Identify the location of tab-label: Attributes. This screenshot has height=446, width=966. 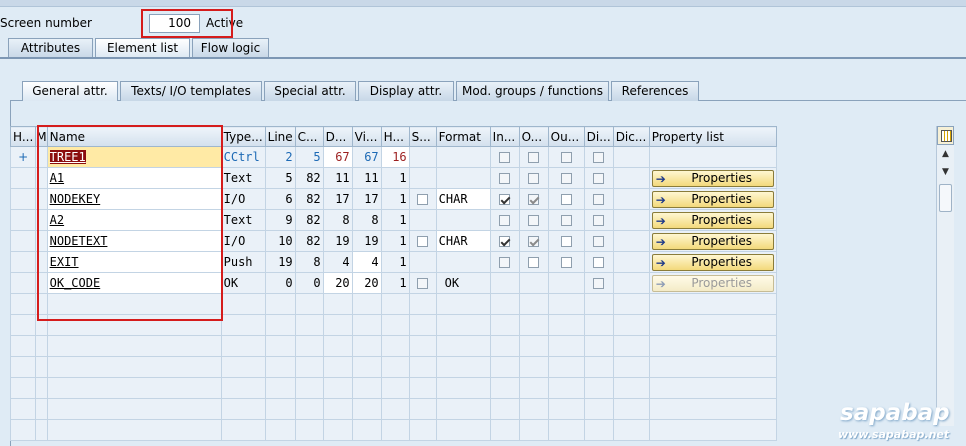
(50, 48).